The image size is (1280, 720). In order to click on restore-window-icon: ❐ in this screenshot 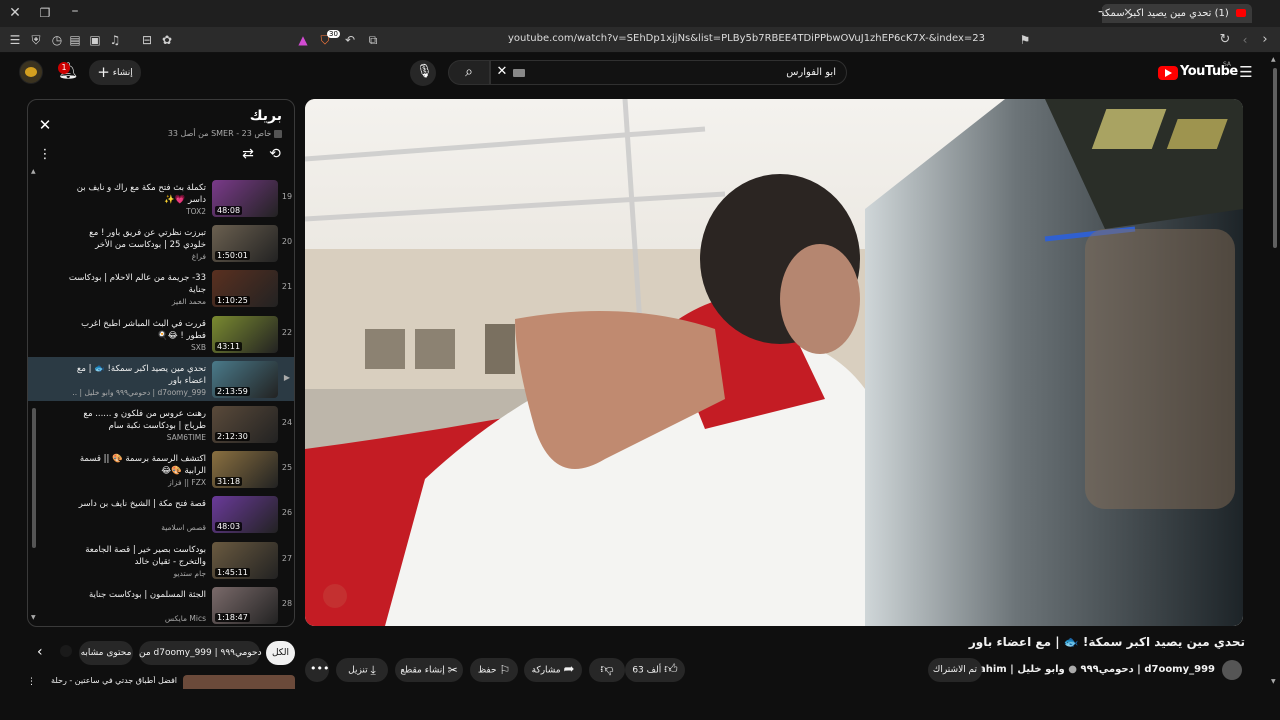, I will do `click(45, 13)`.